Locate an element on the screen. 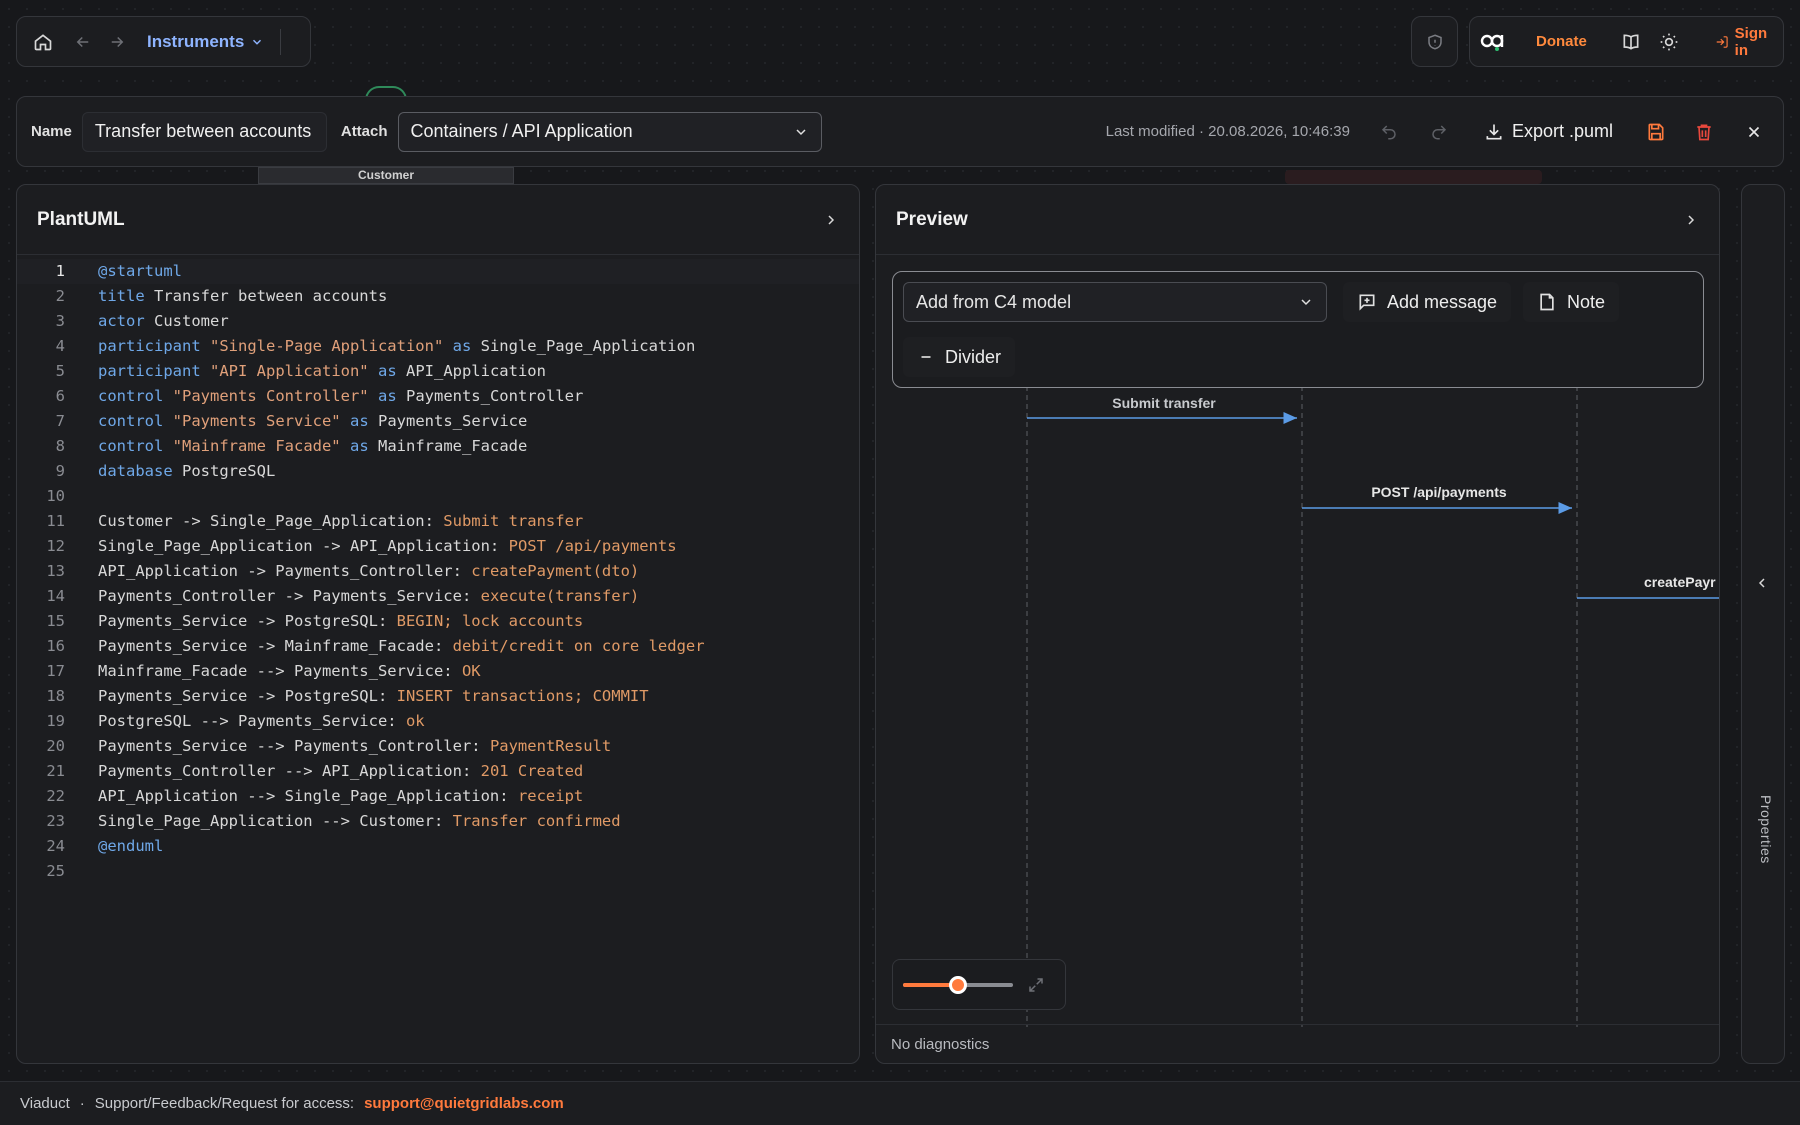 This screenshot has height=1125, width=1800. line-text: @startuml is located at coordinates (123, 271).